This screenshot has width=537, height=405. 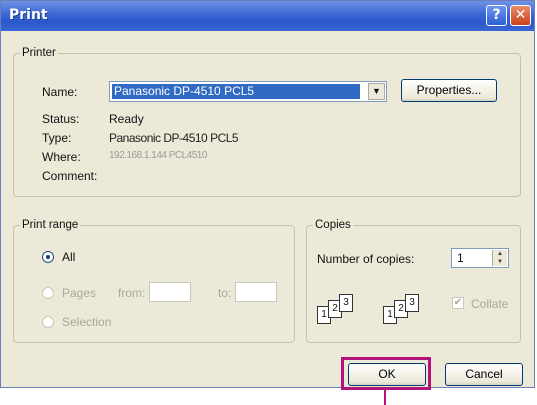 What do you see at coordinates (376, 91) in the screenshot?
I see `dropdown-arrow-icon: ▼` at bounding box center [376, 91].